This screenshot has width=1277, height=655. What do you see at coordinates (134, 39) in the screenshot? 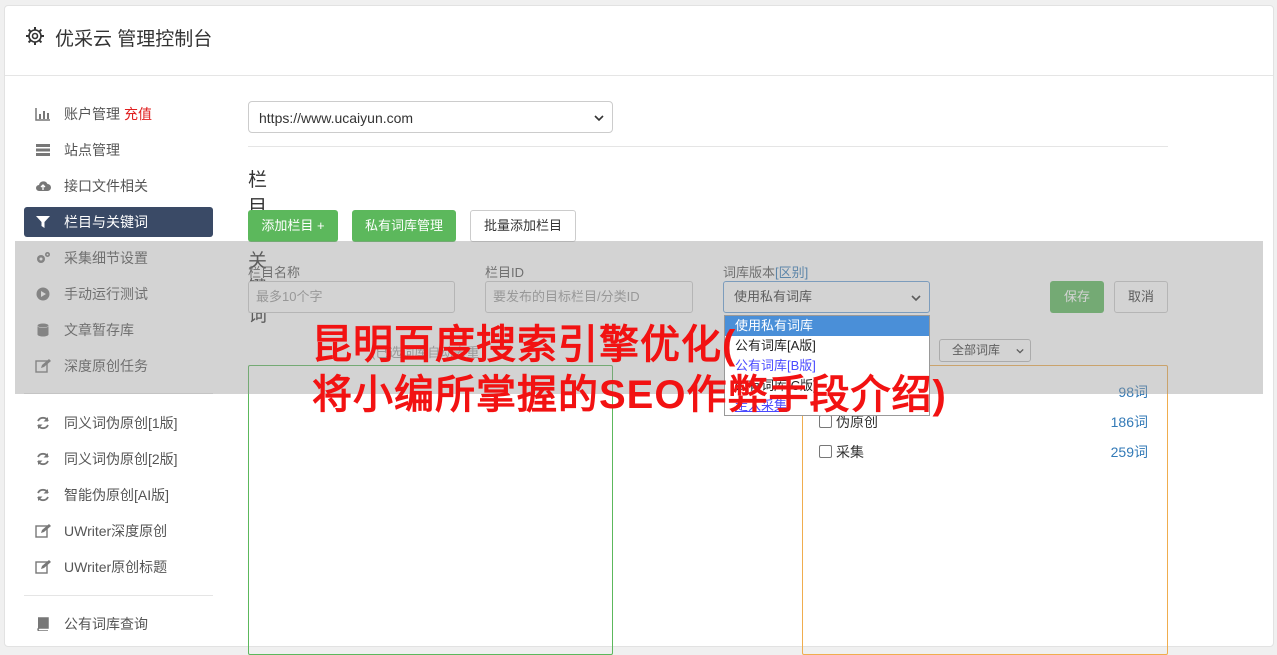
I see `page-title: 优采云 管理控制台` at bounding box center [134, 39].